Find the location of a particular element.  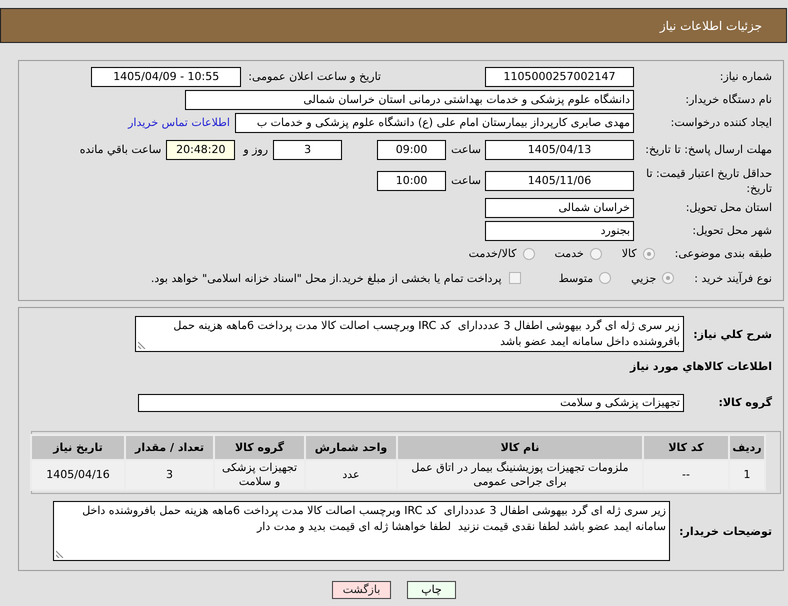

field-label: نام دستگاه خریدار: is located at coordinates (728, 99).